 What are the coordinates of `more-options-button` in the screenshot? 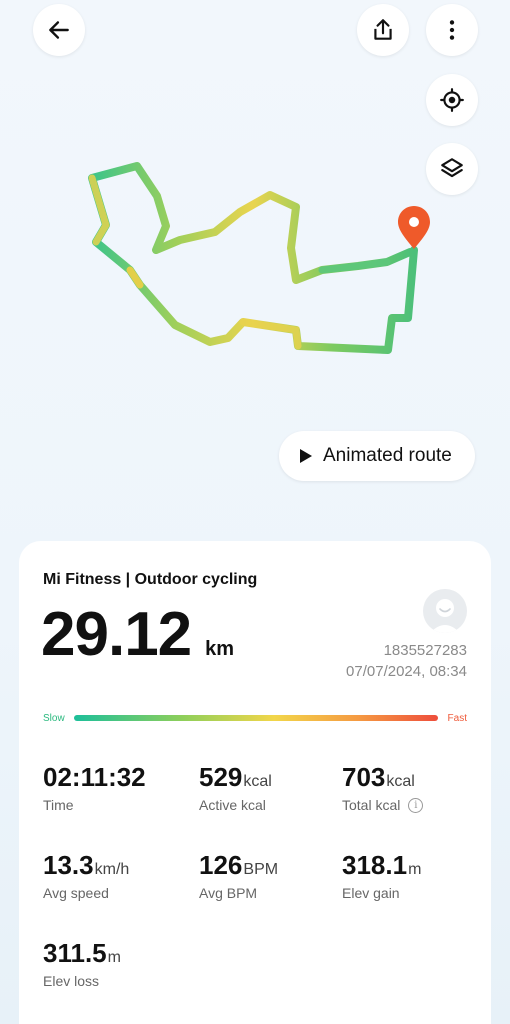 It's located at (452, 30).